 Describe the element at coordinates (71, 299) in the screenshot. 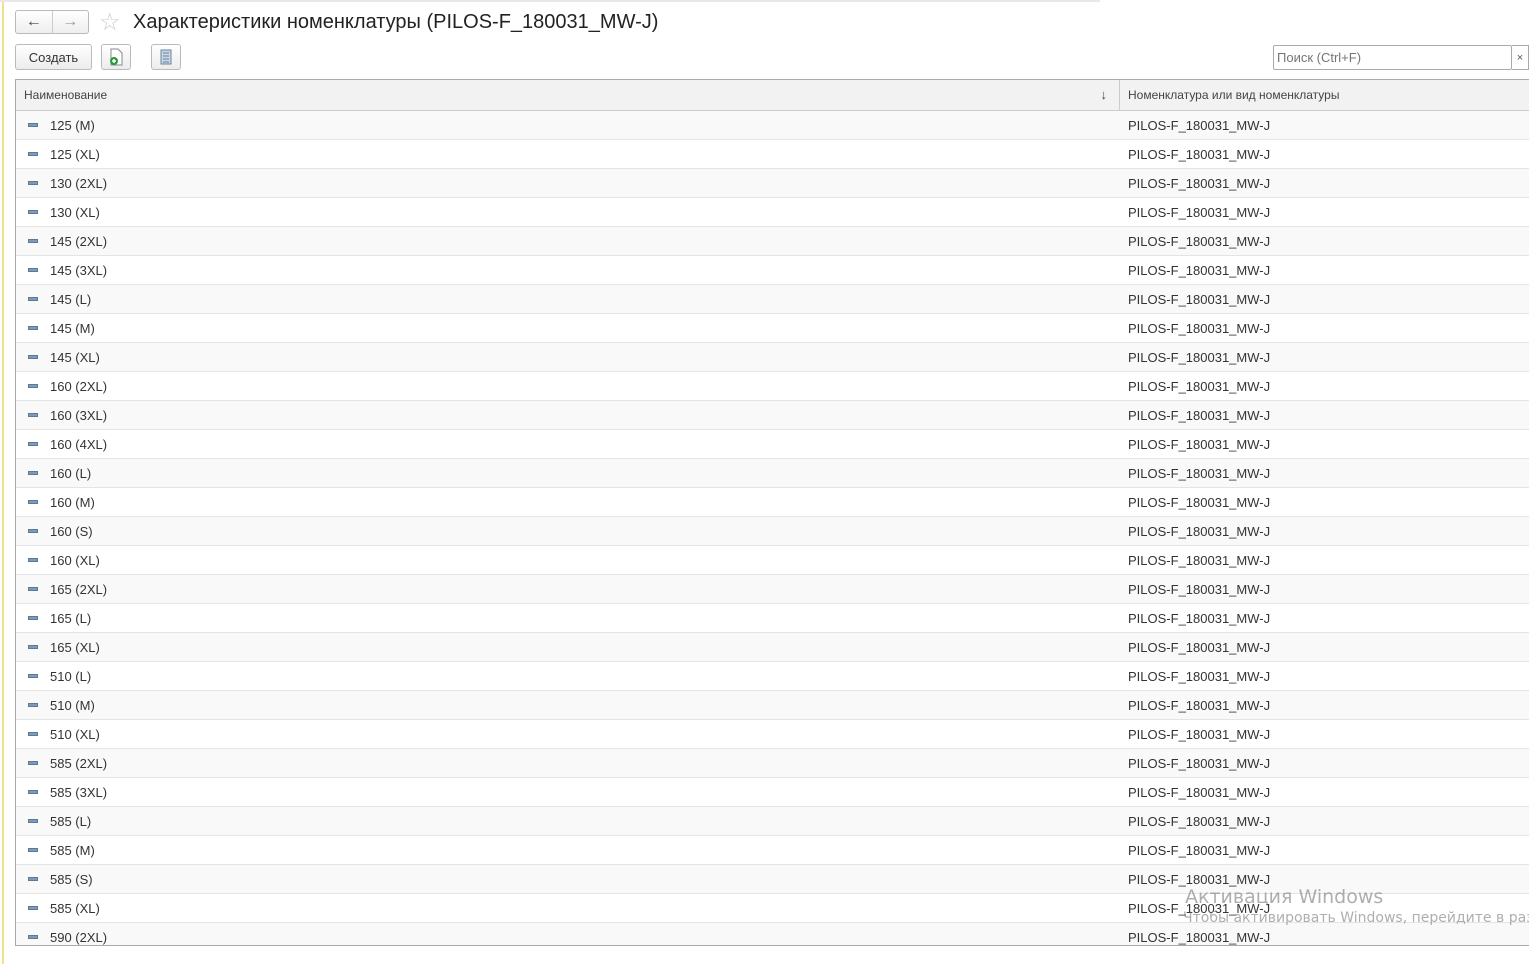

I see `cell-text: 145 (L)` at that location.